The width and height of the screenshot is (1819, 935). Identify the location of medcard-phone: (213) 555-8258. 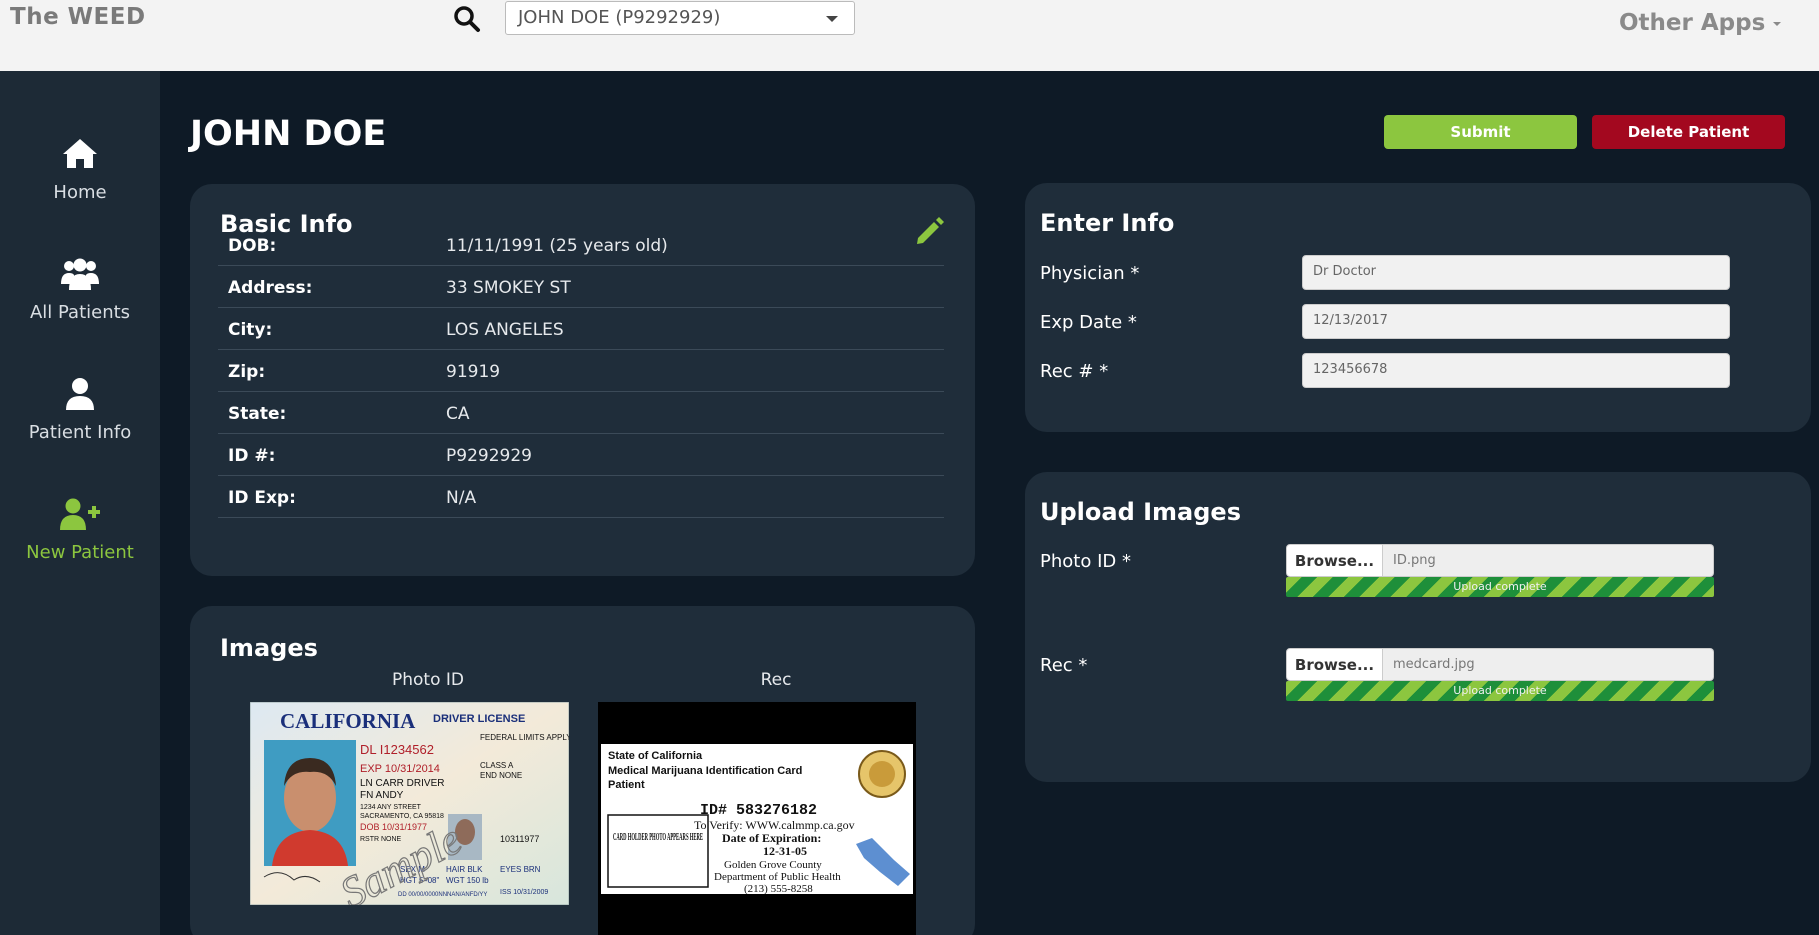
(778, 889).